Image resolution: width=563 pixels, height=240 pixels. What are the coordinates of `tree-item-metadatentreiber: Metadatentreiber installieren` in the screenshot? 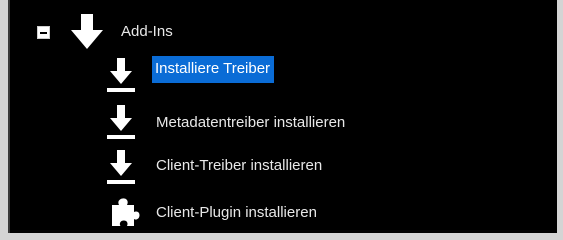 It's located at (250, 123).